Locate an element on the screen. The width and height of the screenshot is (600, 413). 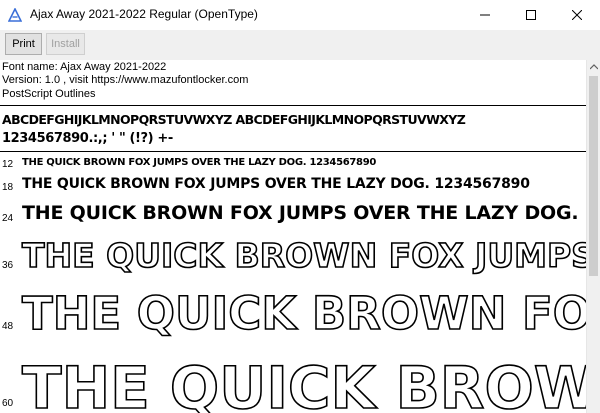
size-label: 60 is located at coordinates (8, 403).